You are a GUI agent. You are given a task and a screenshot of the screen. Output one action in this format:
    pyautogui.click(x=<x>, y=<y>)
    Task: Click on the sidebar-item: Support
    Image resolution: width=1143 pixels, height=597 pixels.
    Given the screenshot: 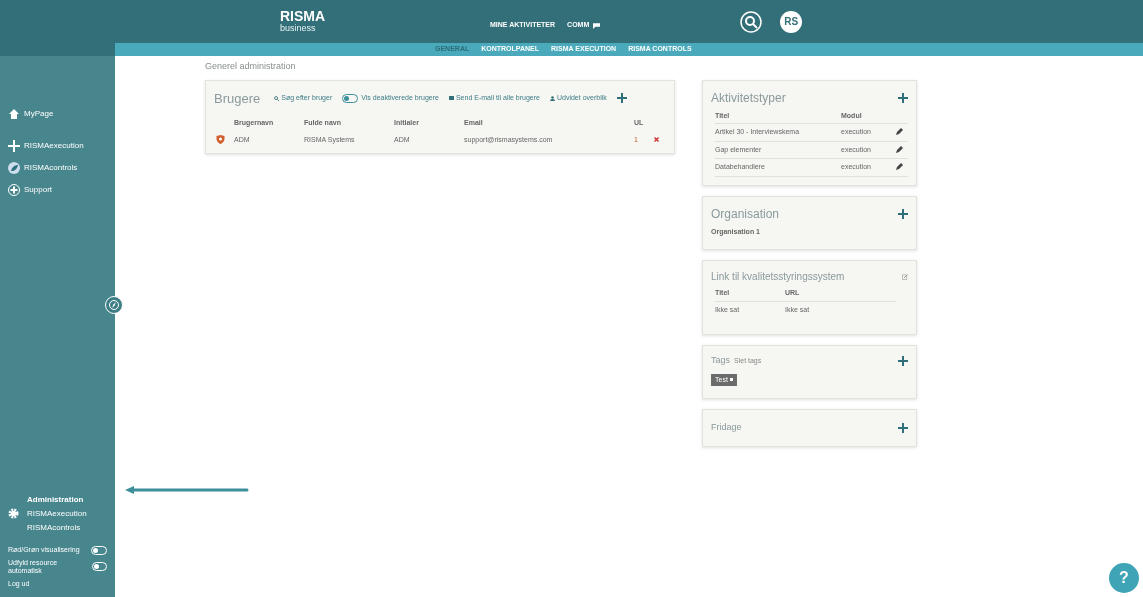 What is the action you would take?
    pyautogui.click(x=57, y=190)
    